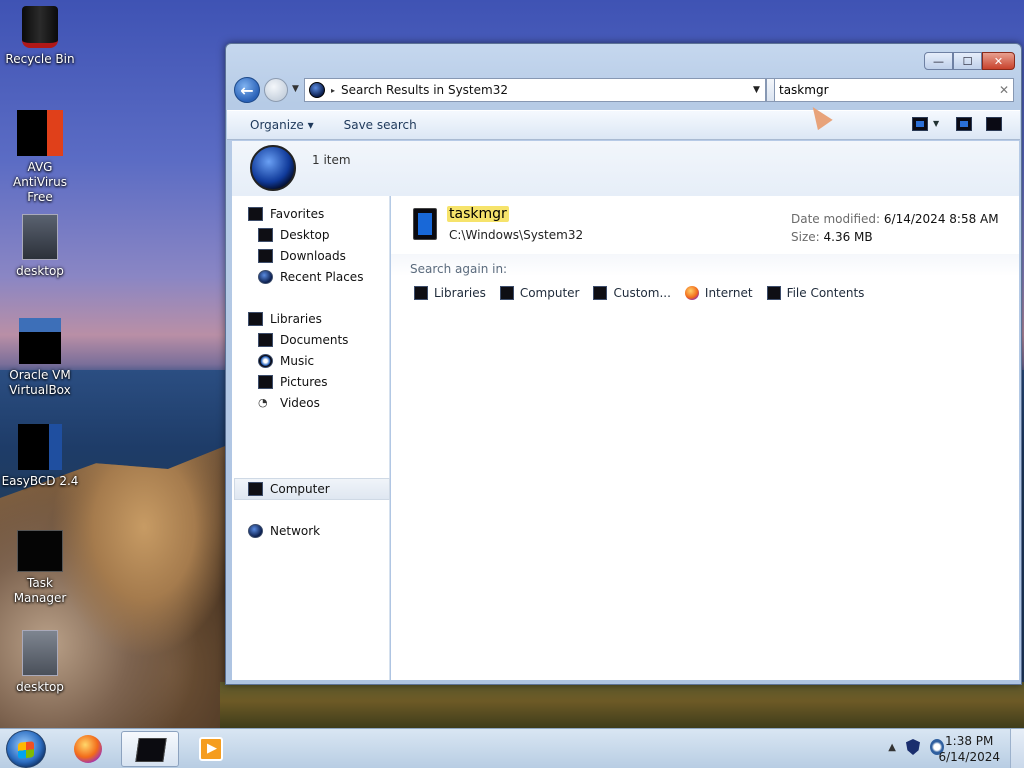  I want to click on desktop-icon-task-manager: Task Manager, so click(40, 568).